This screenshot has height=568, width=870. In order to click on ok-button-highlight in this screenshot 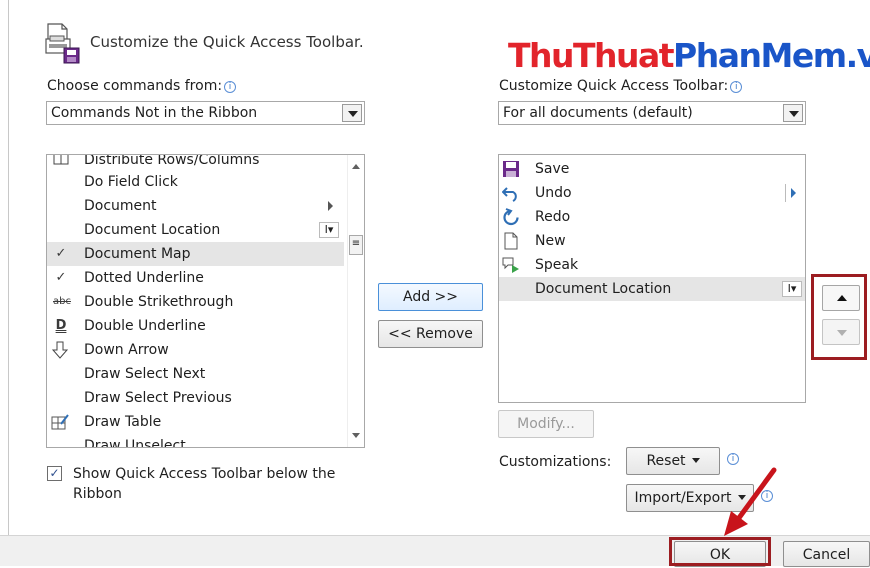, I will do `click(720, 551)`.